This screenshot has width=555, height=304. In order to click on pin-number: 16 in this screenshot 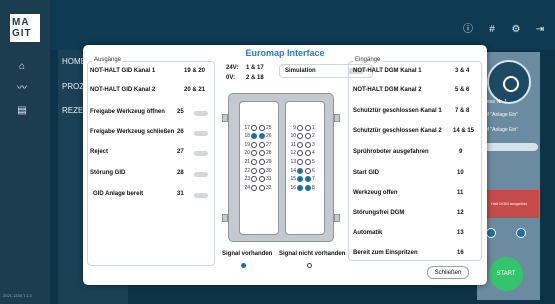, I will do `click(293, 187)`.